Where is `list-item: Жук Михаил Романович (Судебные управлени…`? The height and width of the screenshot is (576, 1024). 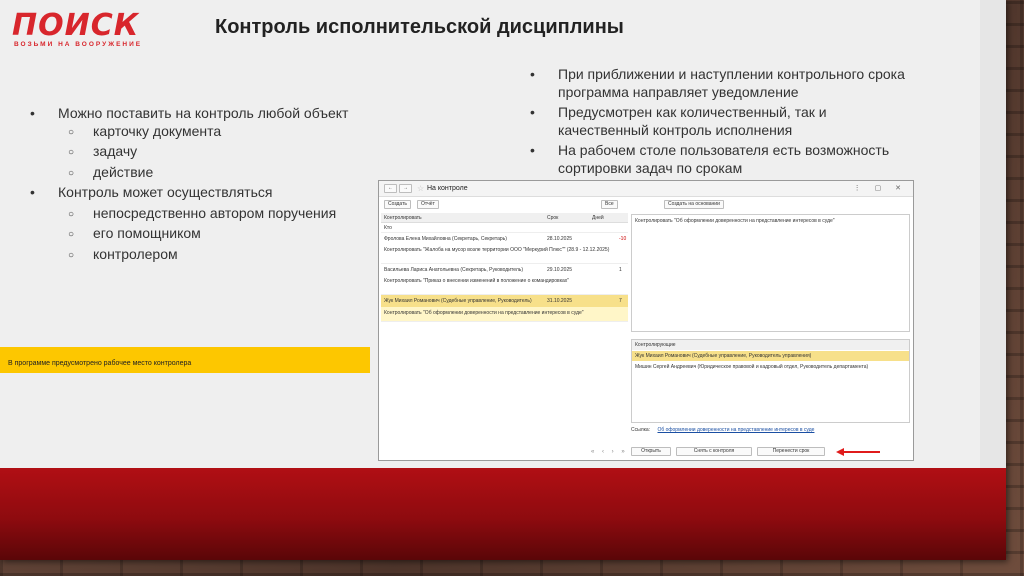 list-item: Жук Михаил Романович (Судебные управлени… is located at coordinates (770, 356).